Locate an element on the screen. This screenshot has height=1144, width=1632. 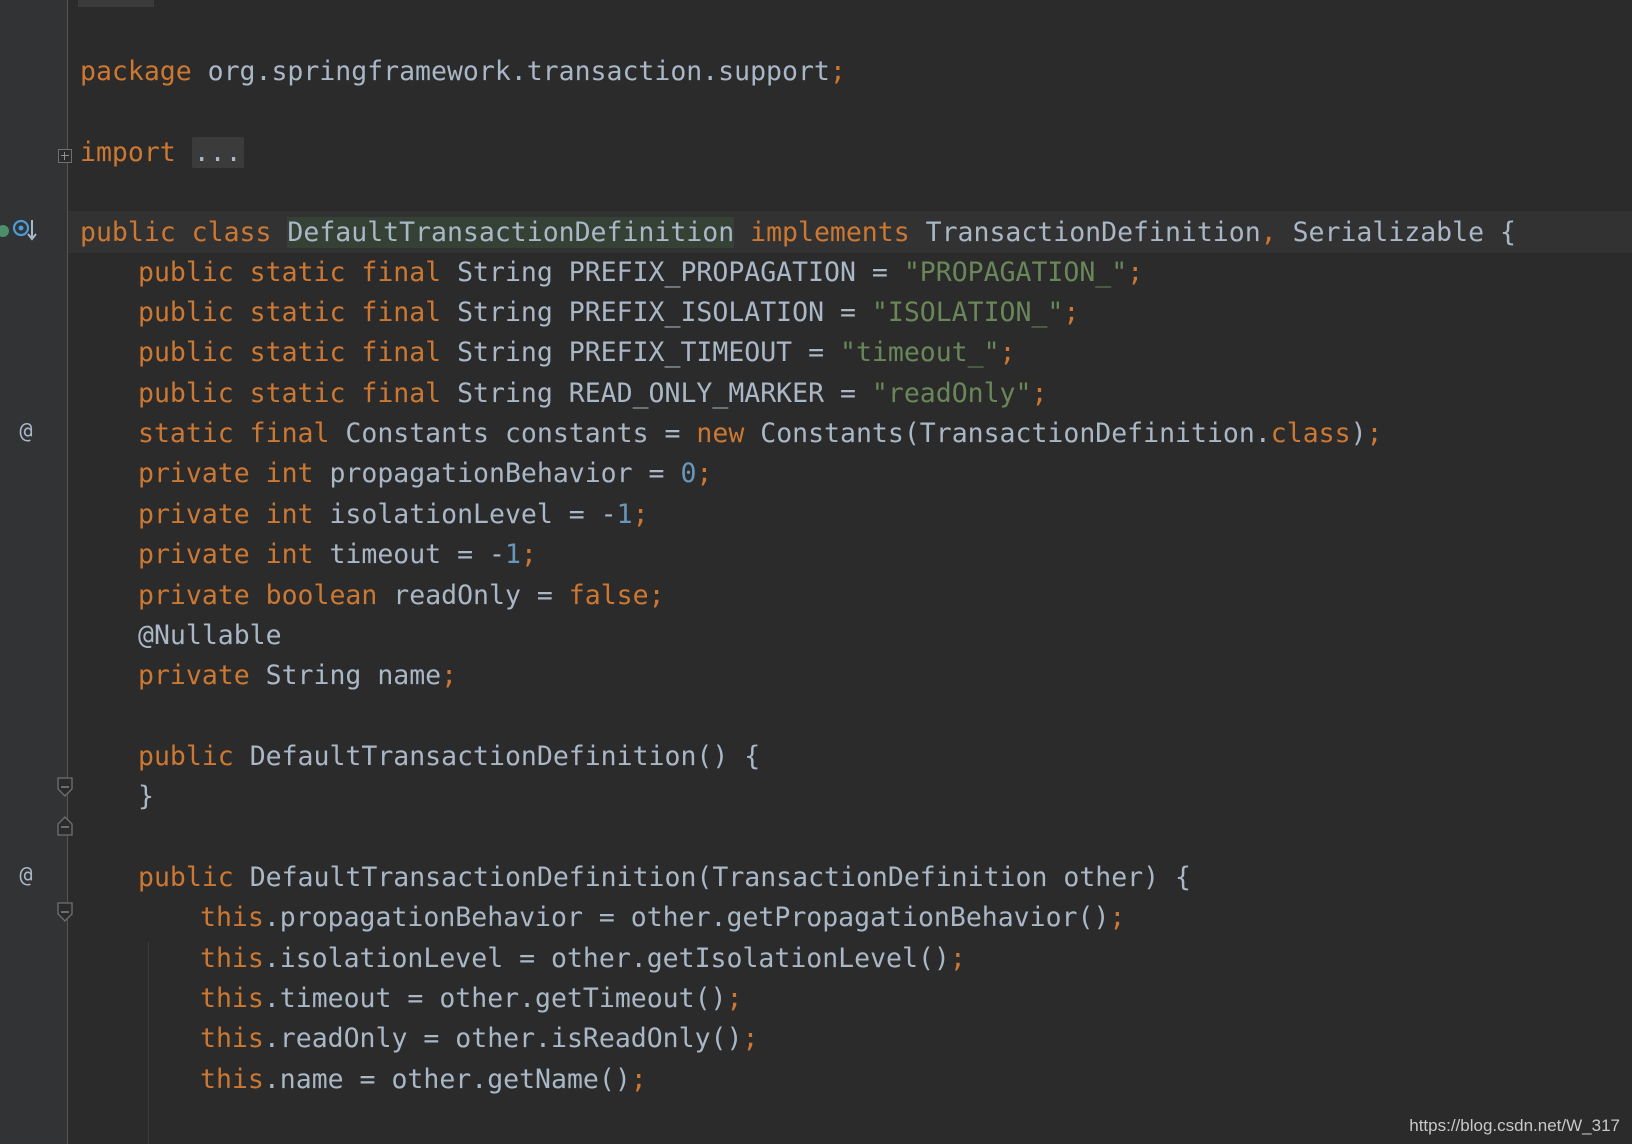
code-line-annotation: @Nullable is located at coordinates (850, 635).